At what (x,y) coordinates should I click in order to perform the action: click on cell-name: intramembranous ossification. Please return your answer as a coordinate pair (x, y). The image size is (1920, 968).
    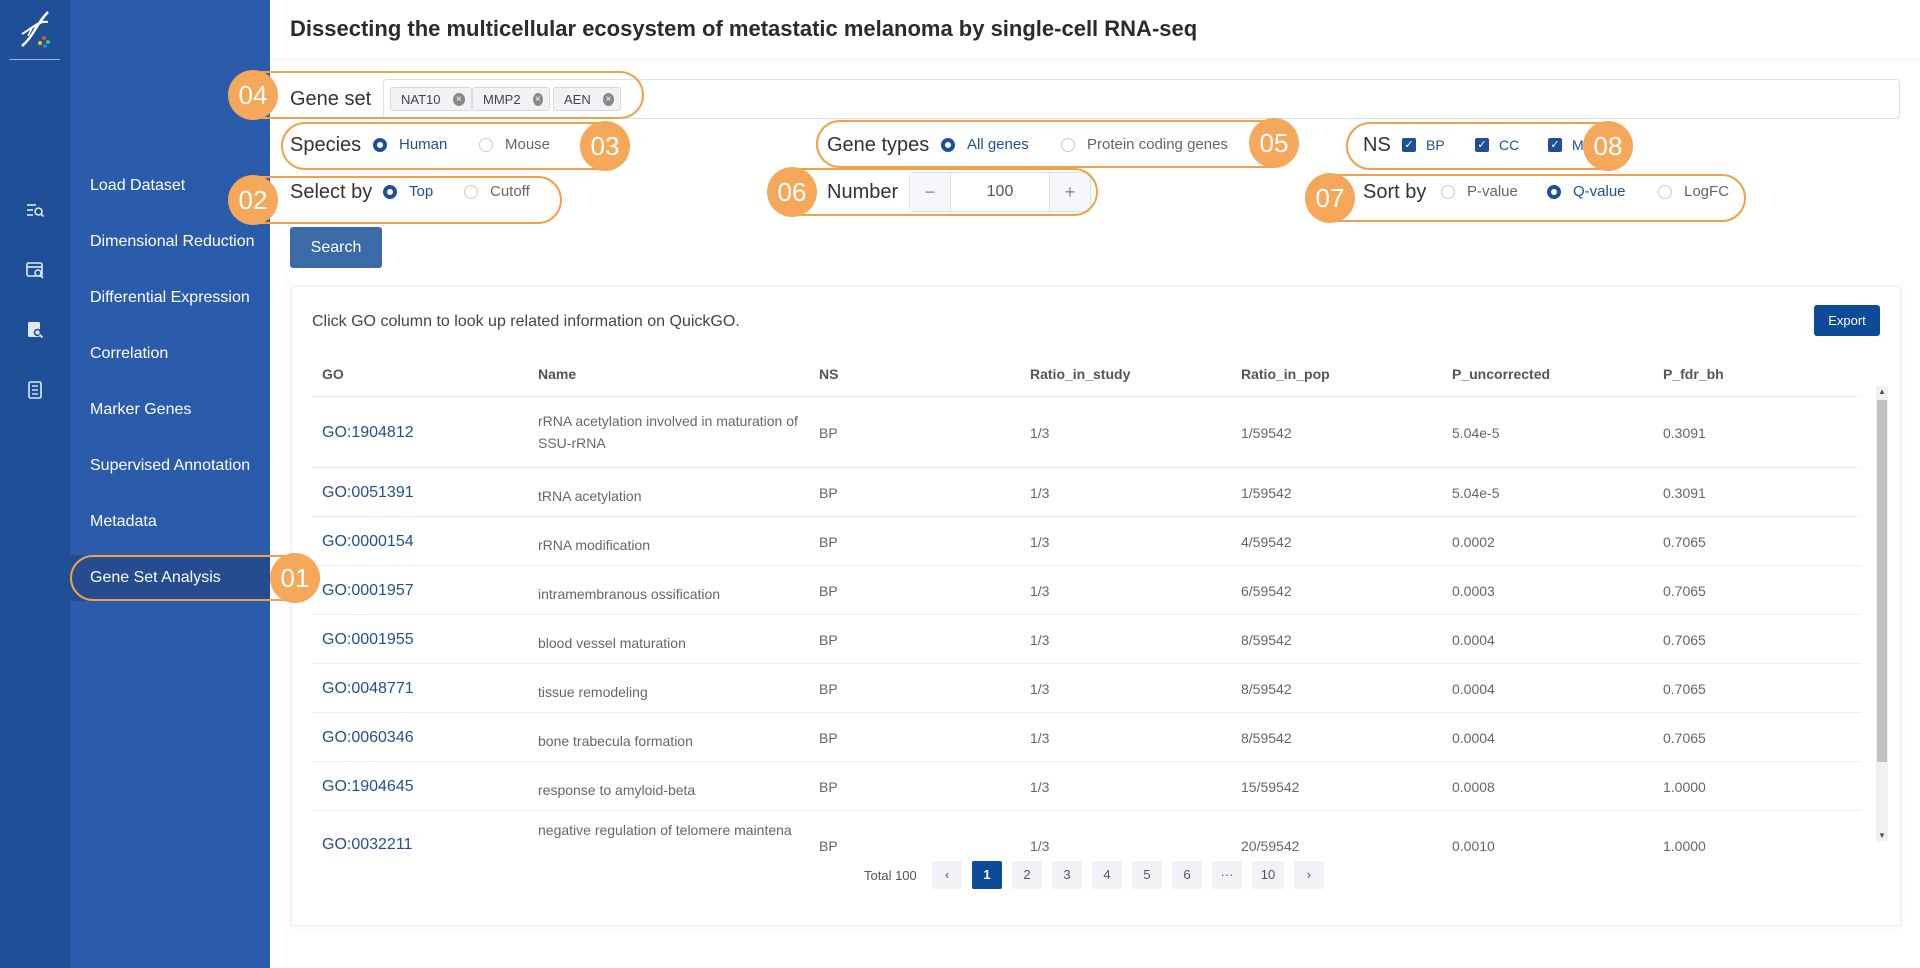
    Looking at the image, I should click on (629, 594).